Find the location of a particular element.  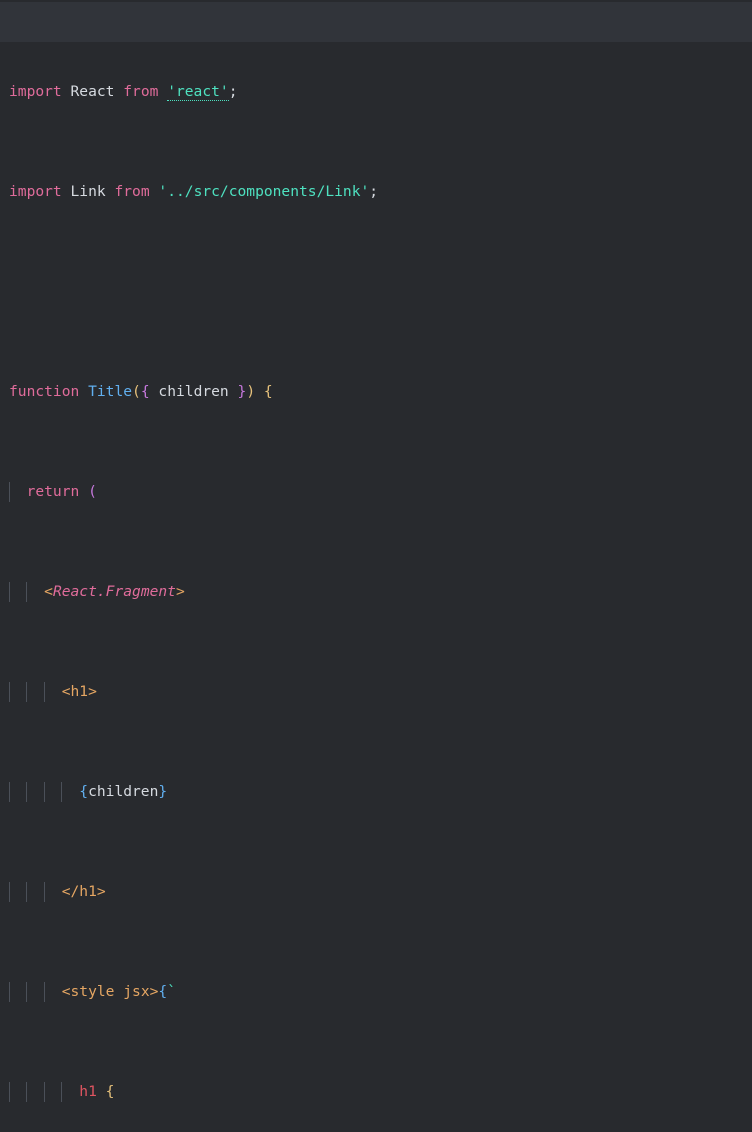

token-module-path-react: 'react' is located at coordinates (198, 92).